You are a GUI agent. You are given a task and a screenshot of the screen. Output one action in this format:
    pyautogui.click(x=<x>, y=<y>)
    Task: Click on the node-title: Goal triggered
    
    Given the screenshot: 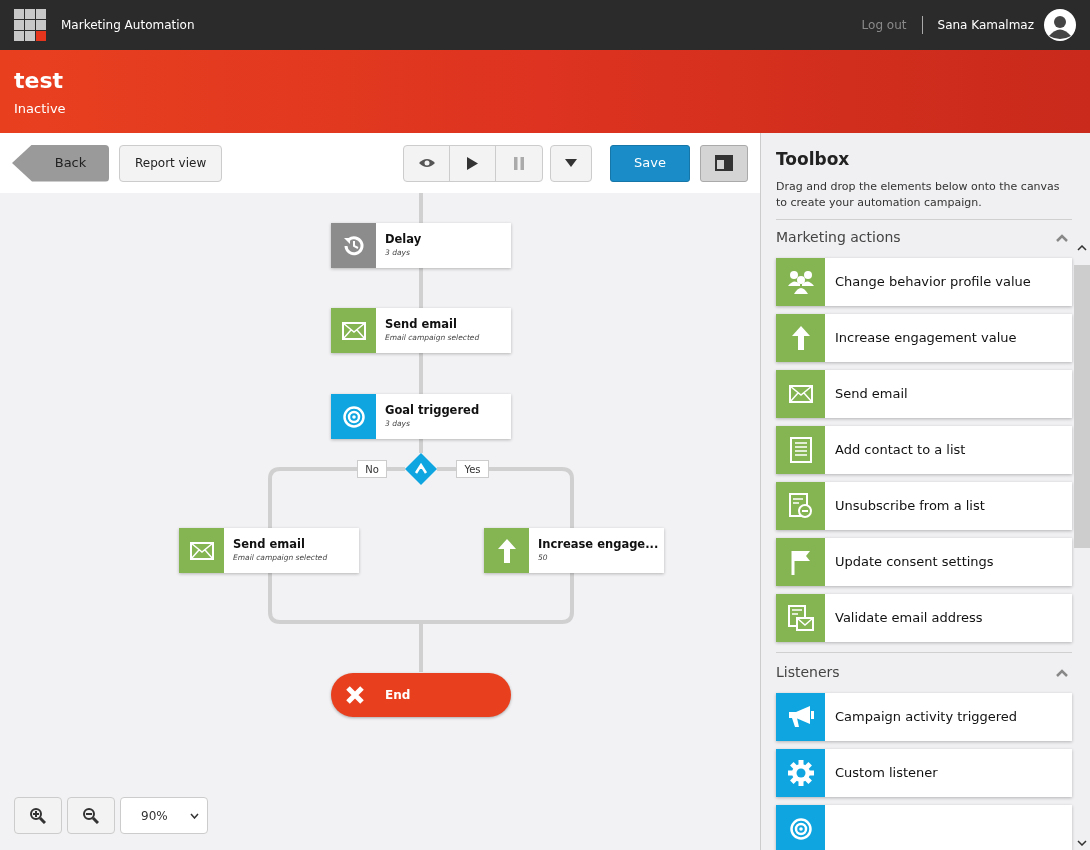 What is the action you would take?
    pyautogui.click(x=432, y=410)
    